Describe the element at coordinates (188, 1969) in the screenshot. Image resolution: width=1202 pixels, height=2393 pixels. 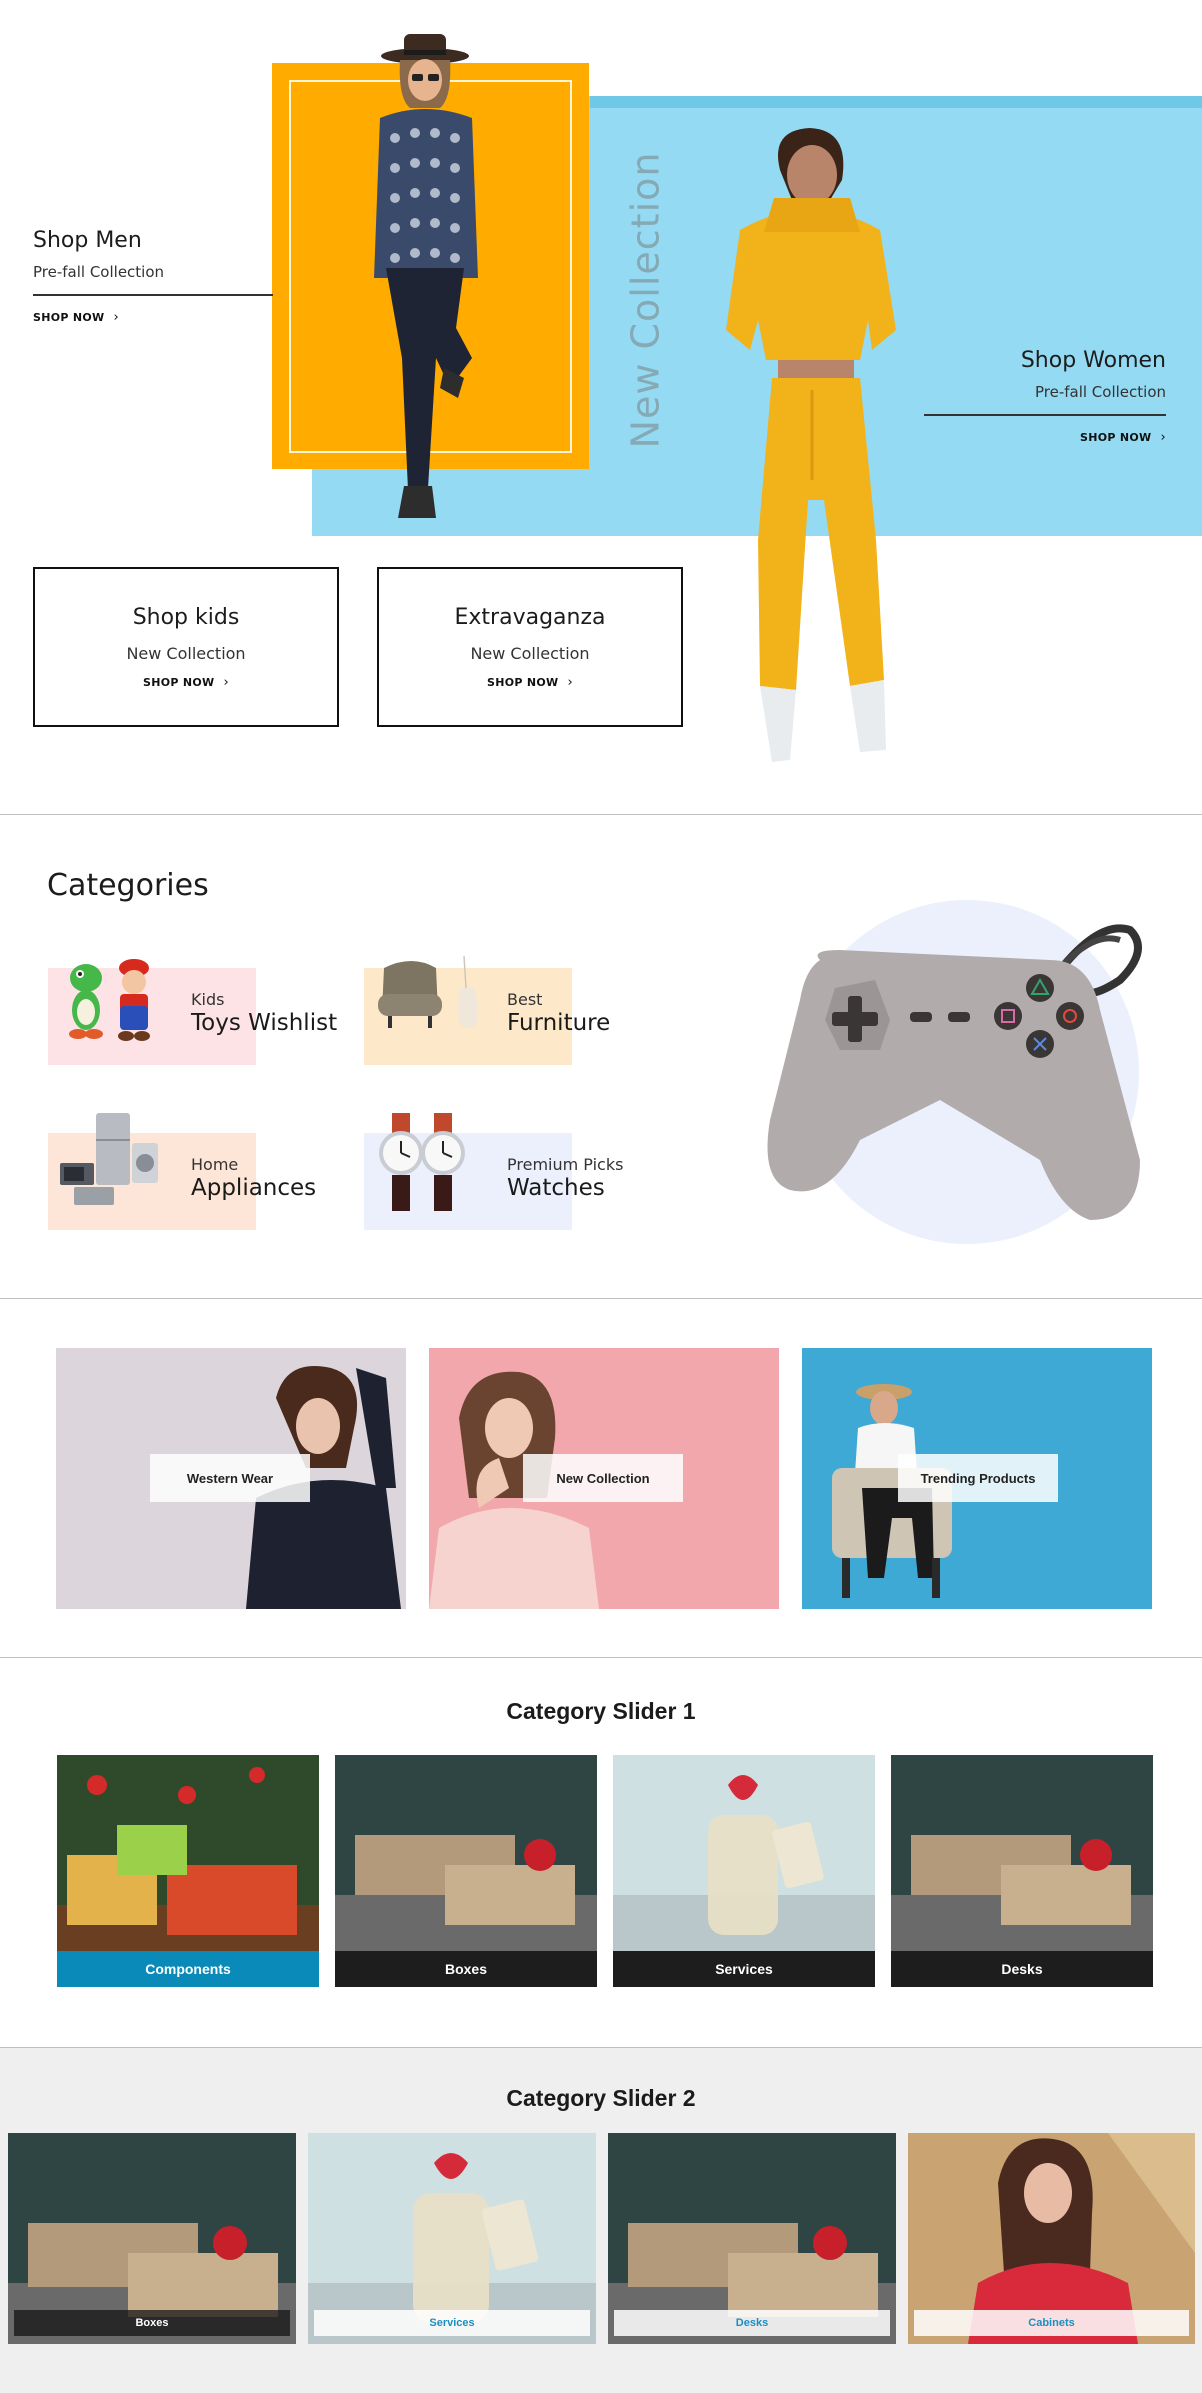
I see `slider1-caption: Components` at that location.